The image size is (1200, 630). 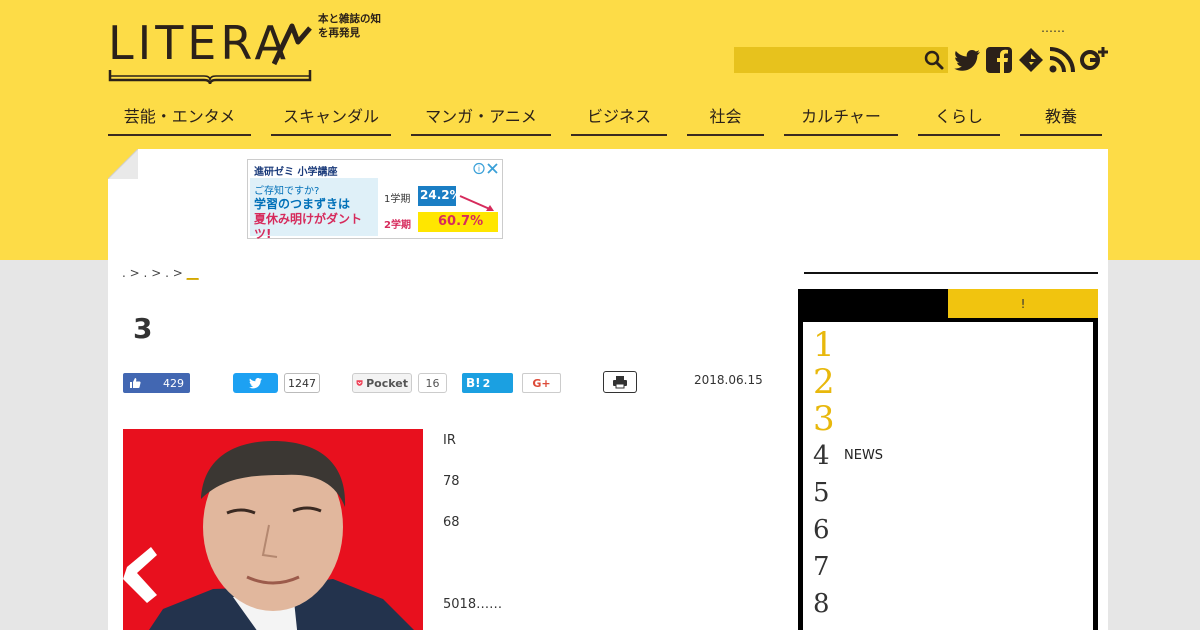 I want to click on rss-icon, so click(x=1062, y=60).